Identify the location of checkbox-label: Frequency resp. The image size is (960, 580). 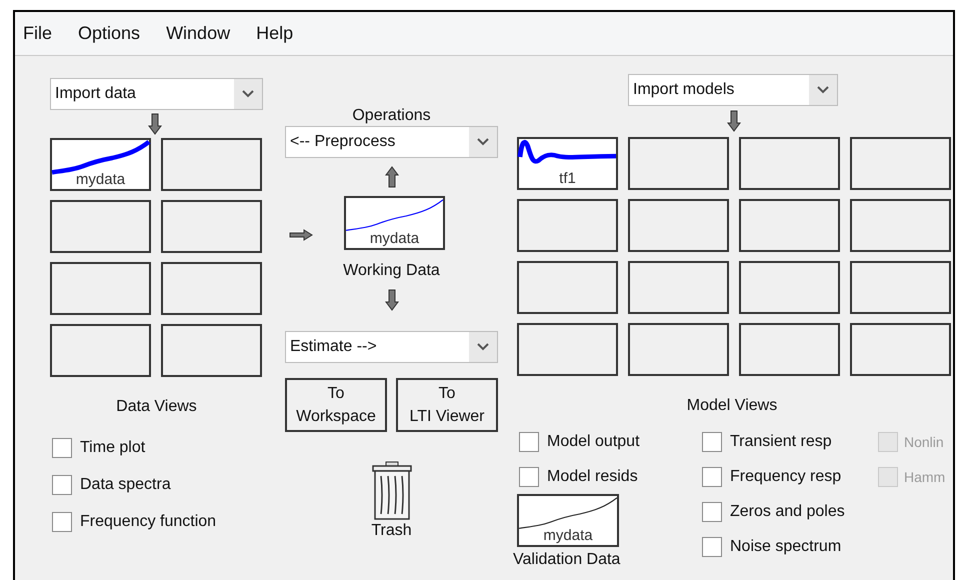
(786, 477).